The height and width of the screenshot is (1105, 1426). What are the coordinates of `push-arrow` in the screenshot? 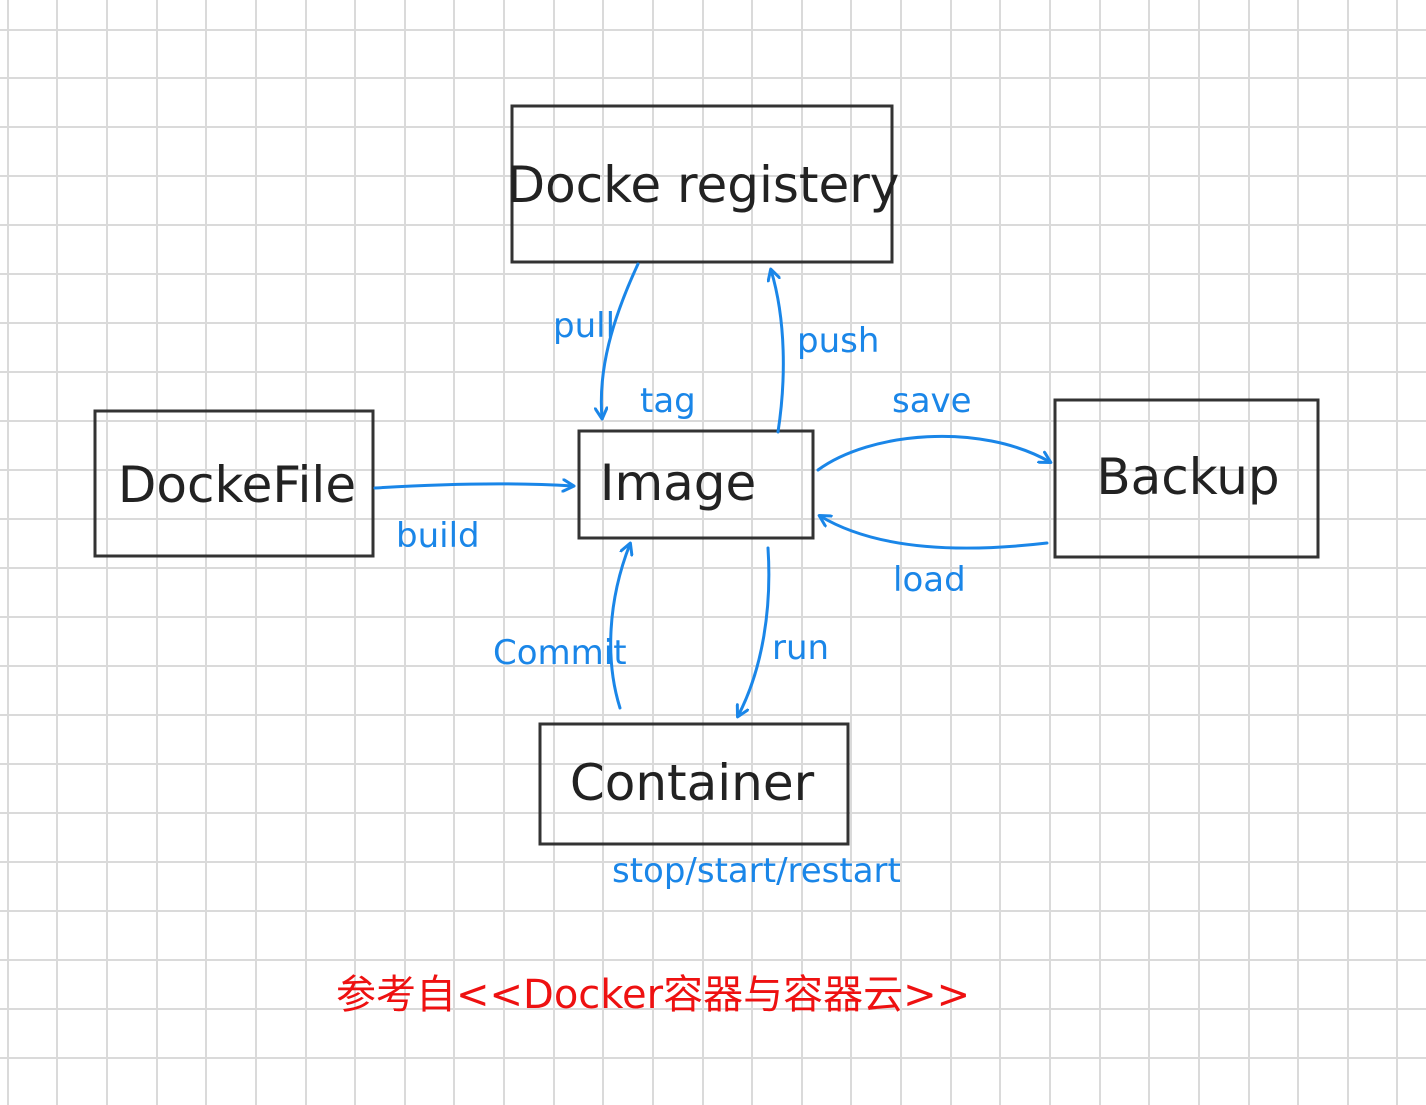 It's located at (778, 352).